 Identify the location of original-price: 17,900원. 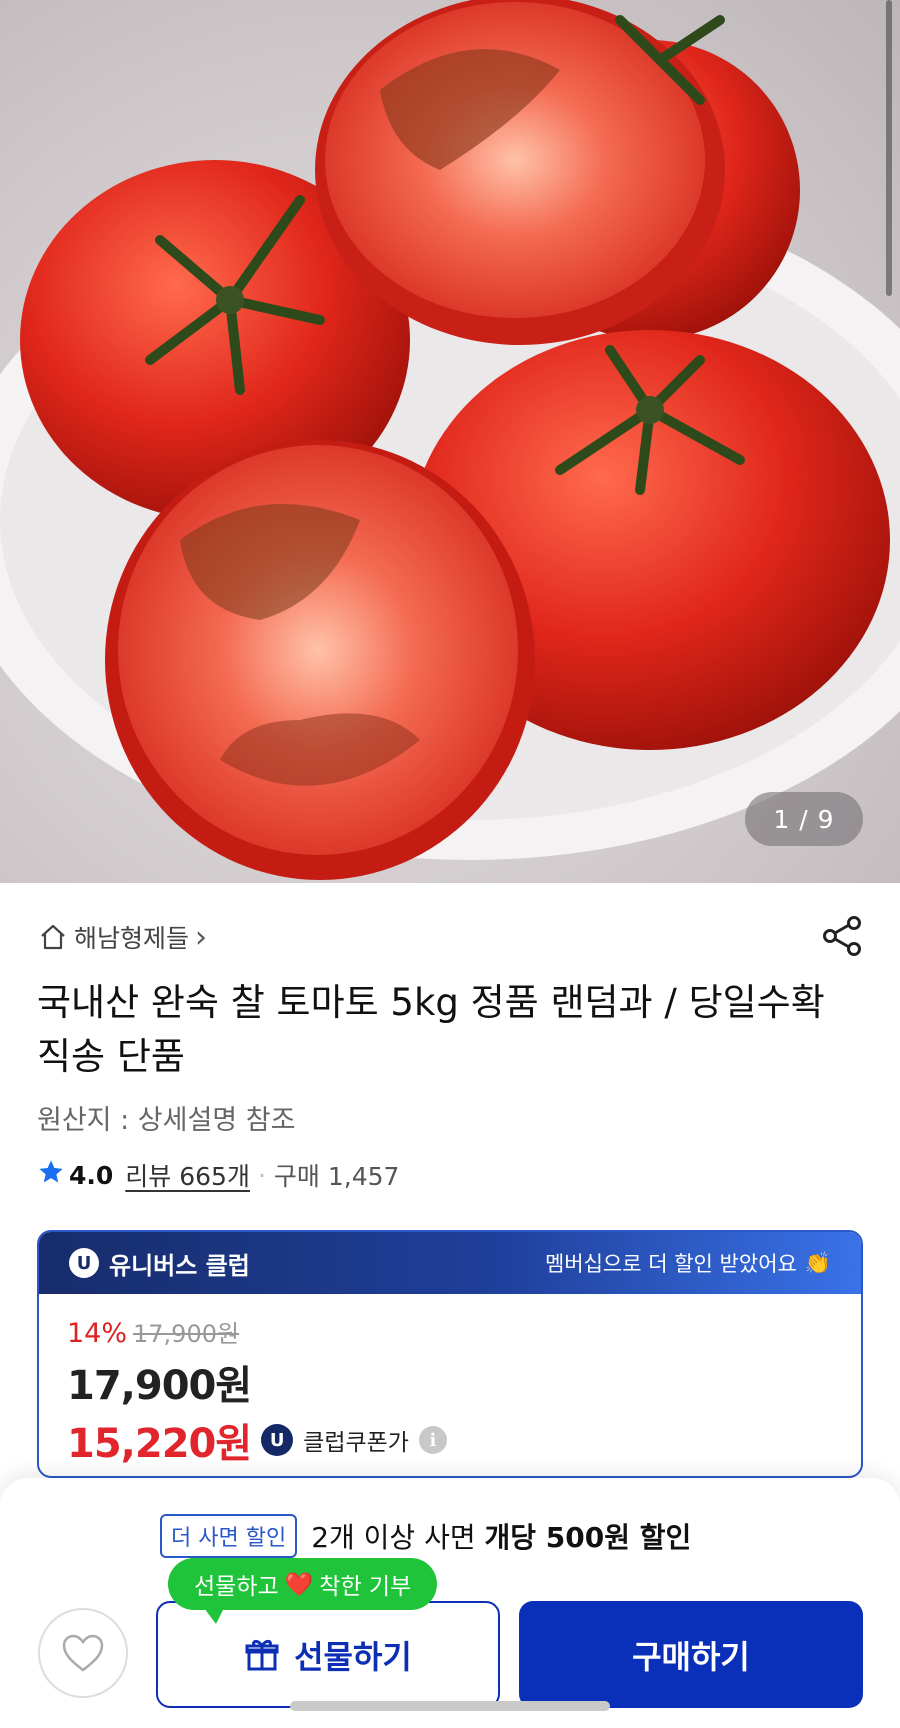
(186, 1334).